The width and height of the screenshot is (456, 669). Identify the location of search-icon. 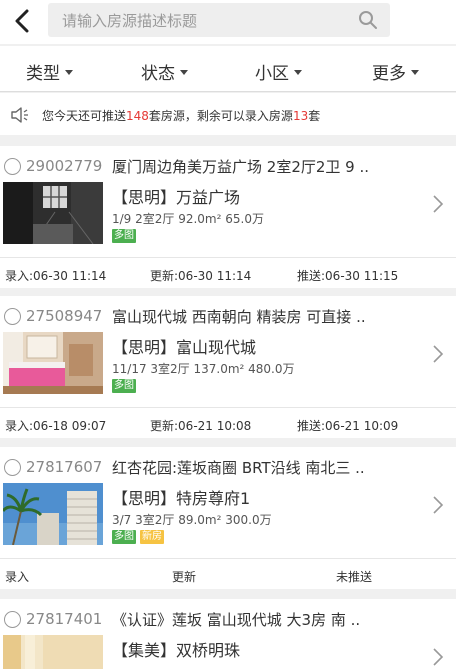
(368, 20).